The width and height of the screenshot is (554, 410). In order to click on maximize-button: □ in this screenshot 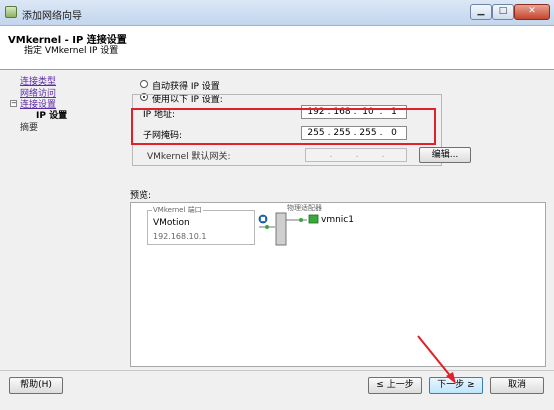, I will do `click(503, 12)`.